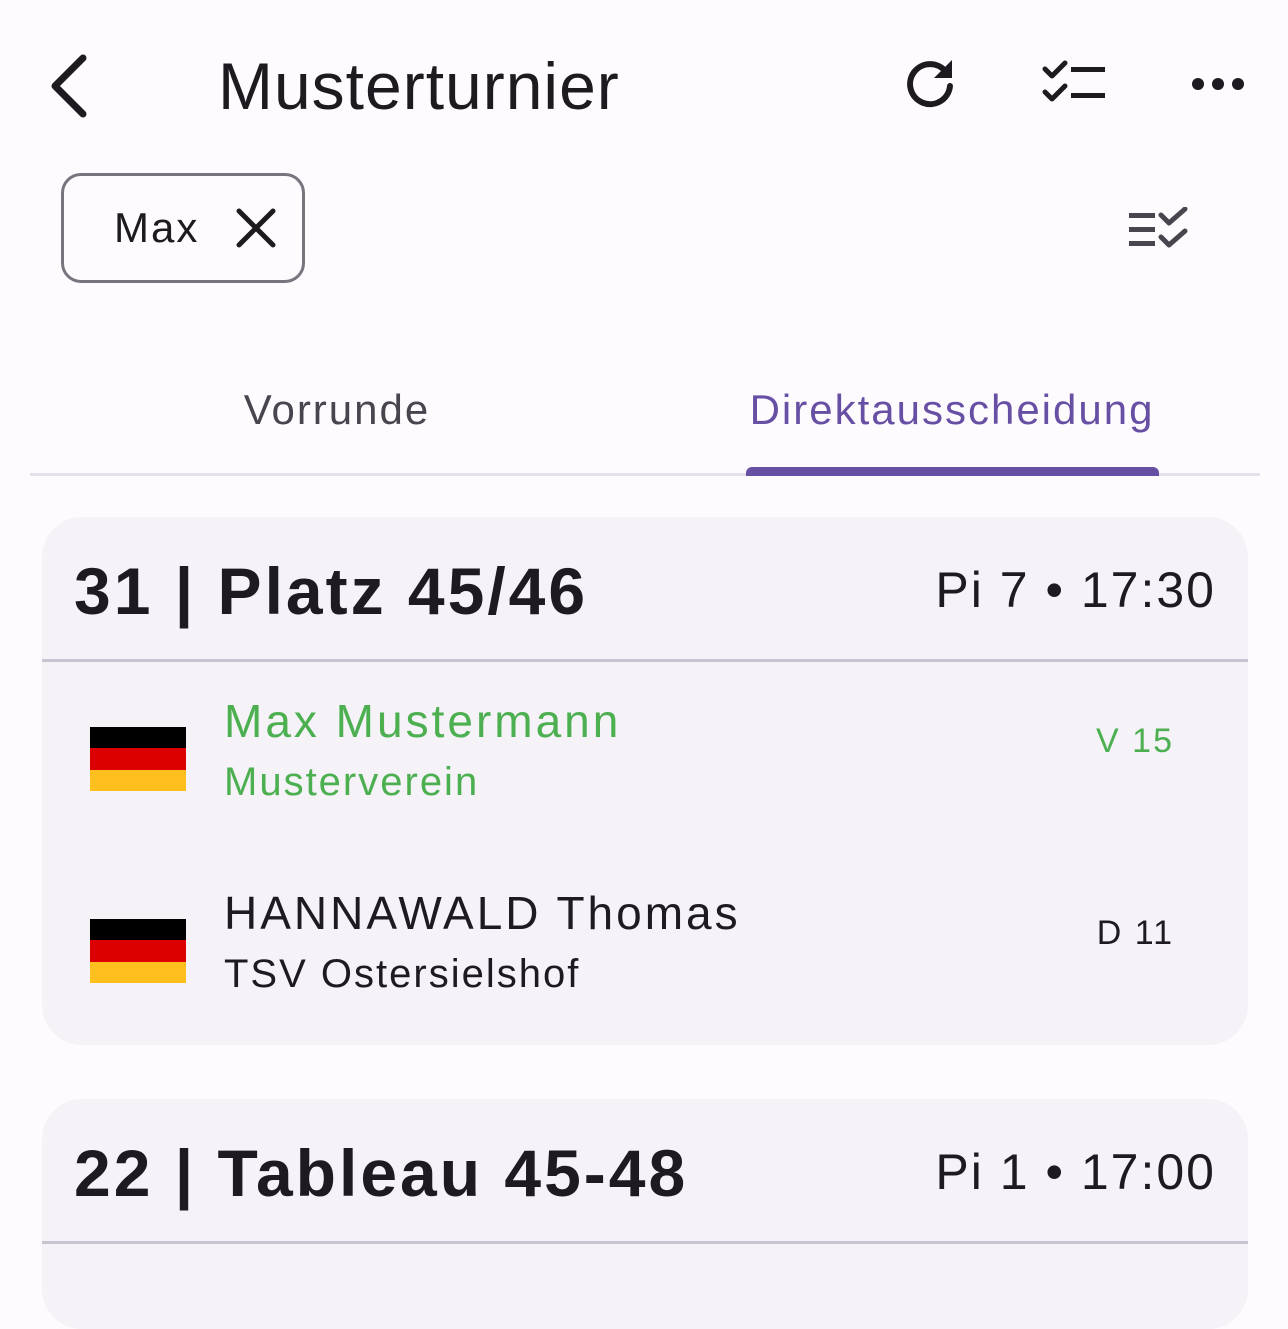 The image size is (1288, 1329). What do you see at coordinates (331, 591) in the screenshot?
I see `match-title: 31 | Platz 45/46` at bounding box center [331, 591].